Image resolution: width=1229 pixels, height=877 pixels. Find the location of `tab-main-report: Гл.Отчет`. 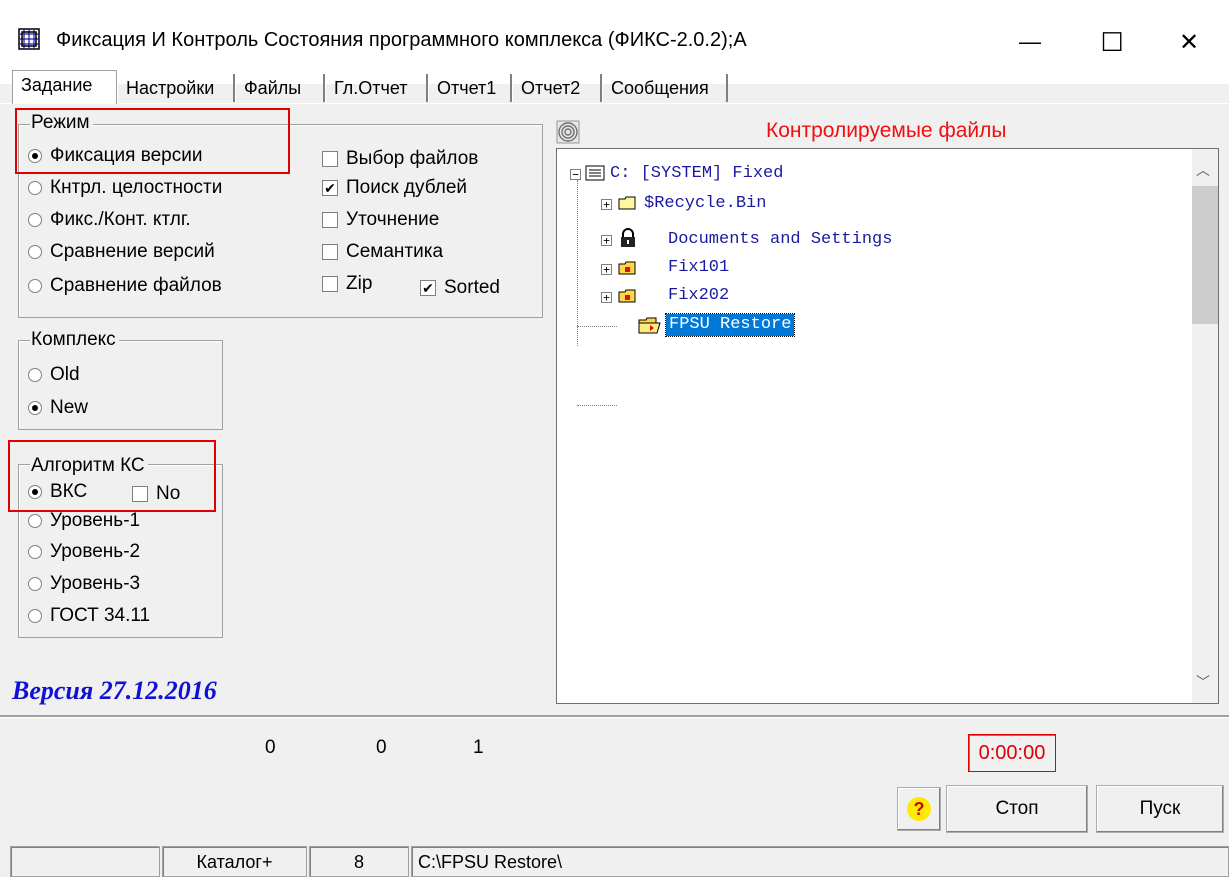

tab-main-report: Гл.Отчет is located at coordinates (376, 88).